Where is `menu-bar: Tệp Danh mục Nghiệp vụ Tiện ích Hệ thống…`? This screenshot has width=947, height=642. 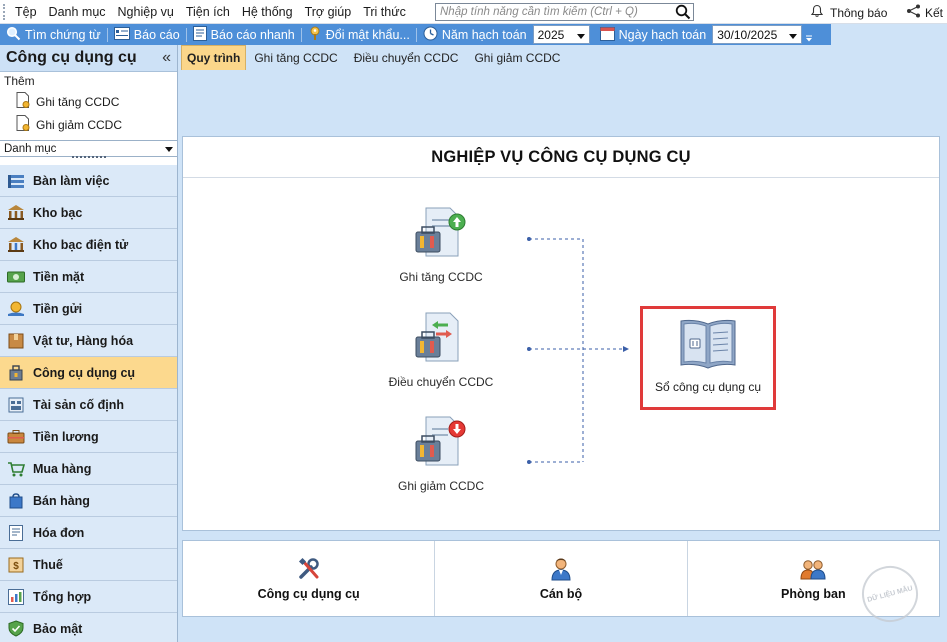
menu-bar: Tệp Danh mục Nghiệp vụ Tiện ích Hệ thống… is located at coordinates (473, 12).